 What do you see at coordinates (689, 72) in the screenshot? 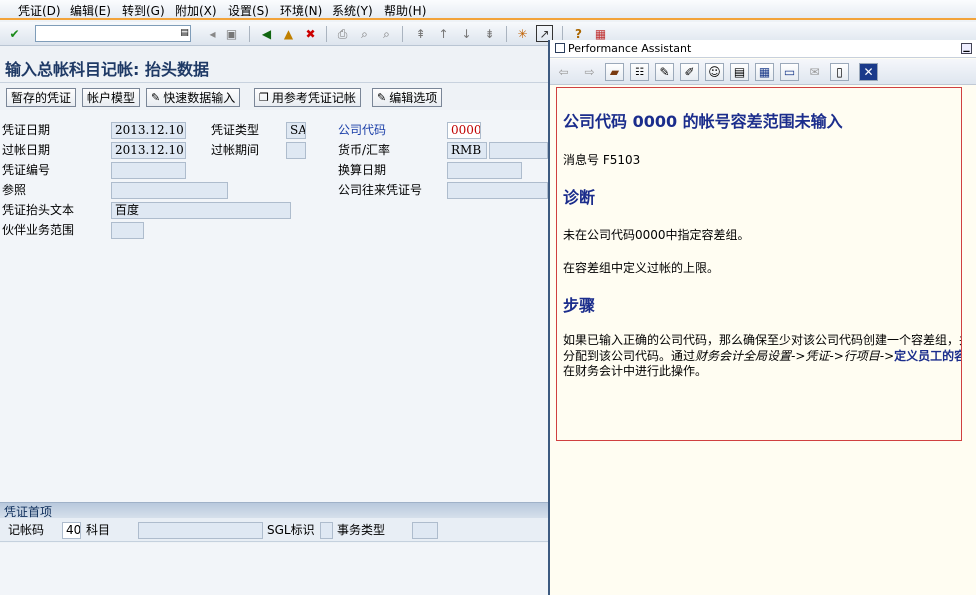
I see `comment-icon: ✐` at bounding box center [689, 72].